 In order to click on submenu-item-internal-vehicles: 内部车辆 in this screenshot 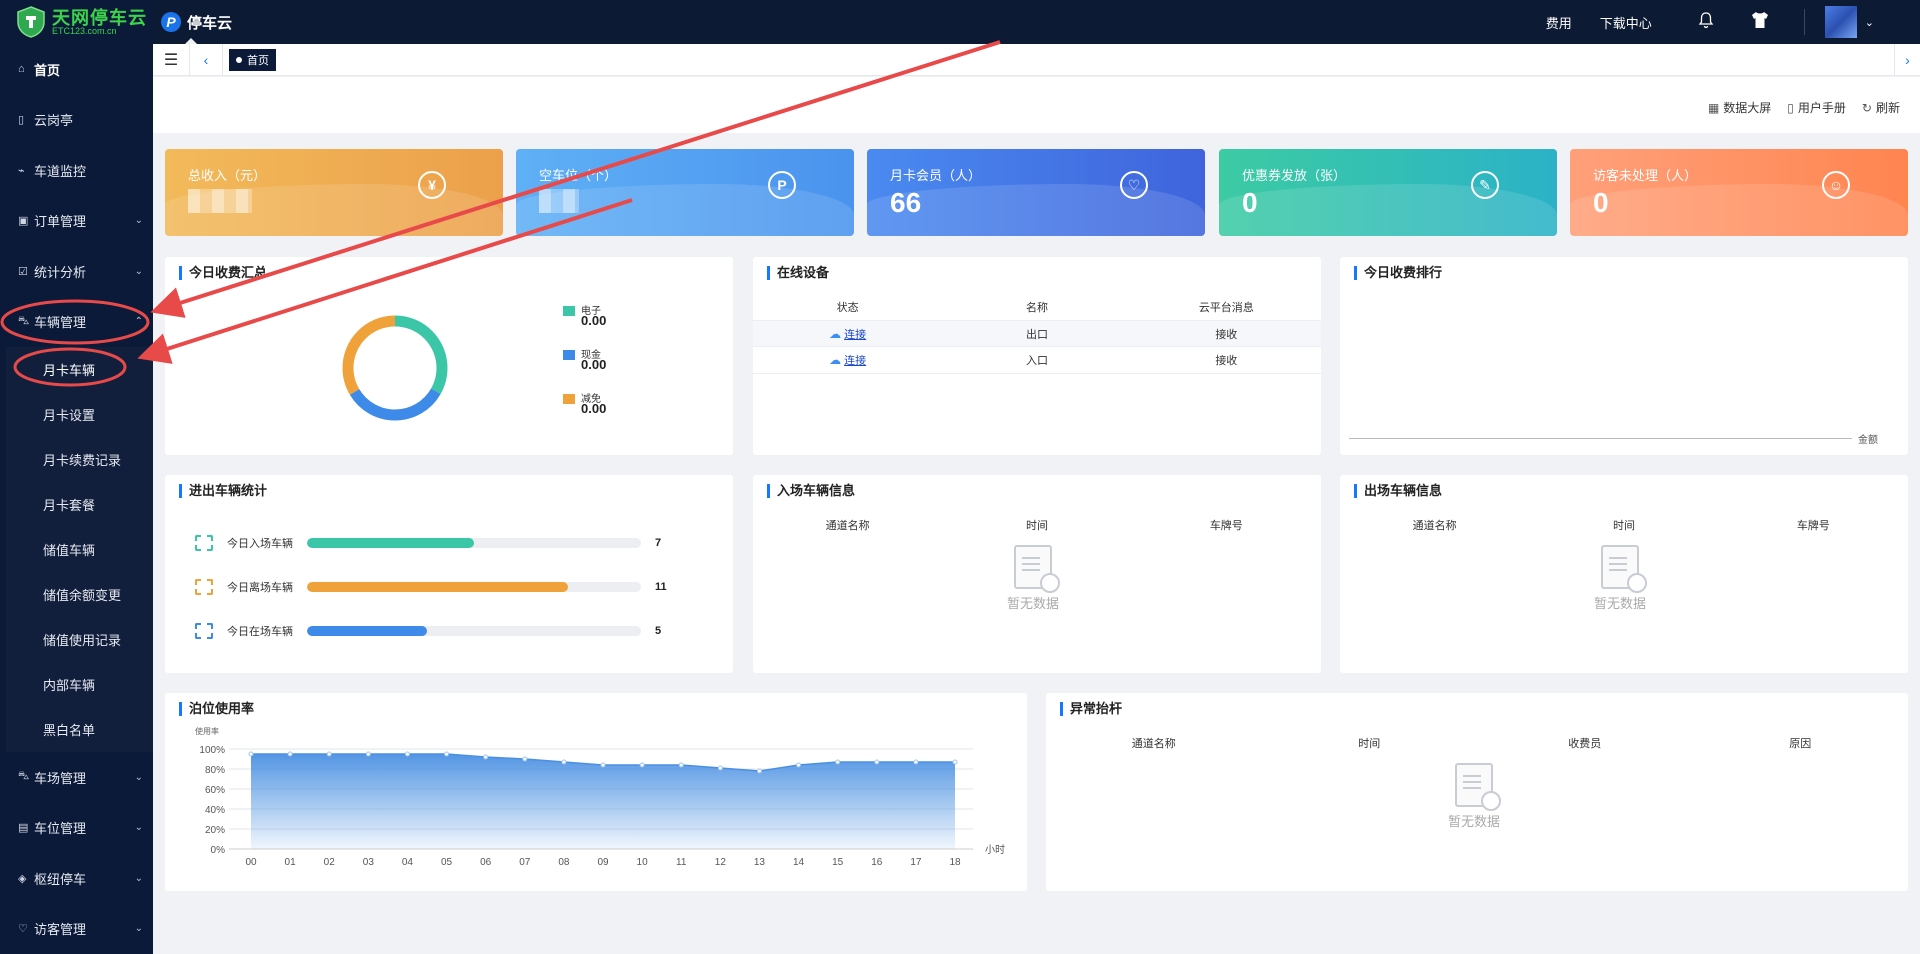, I will do `click(79, 684)`.